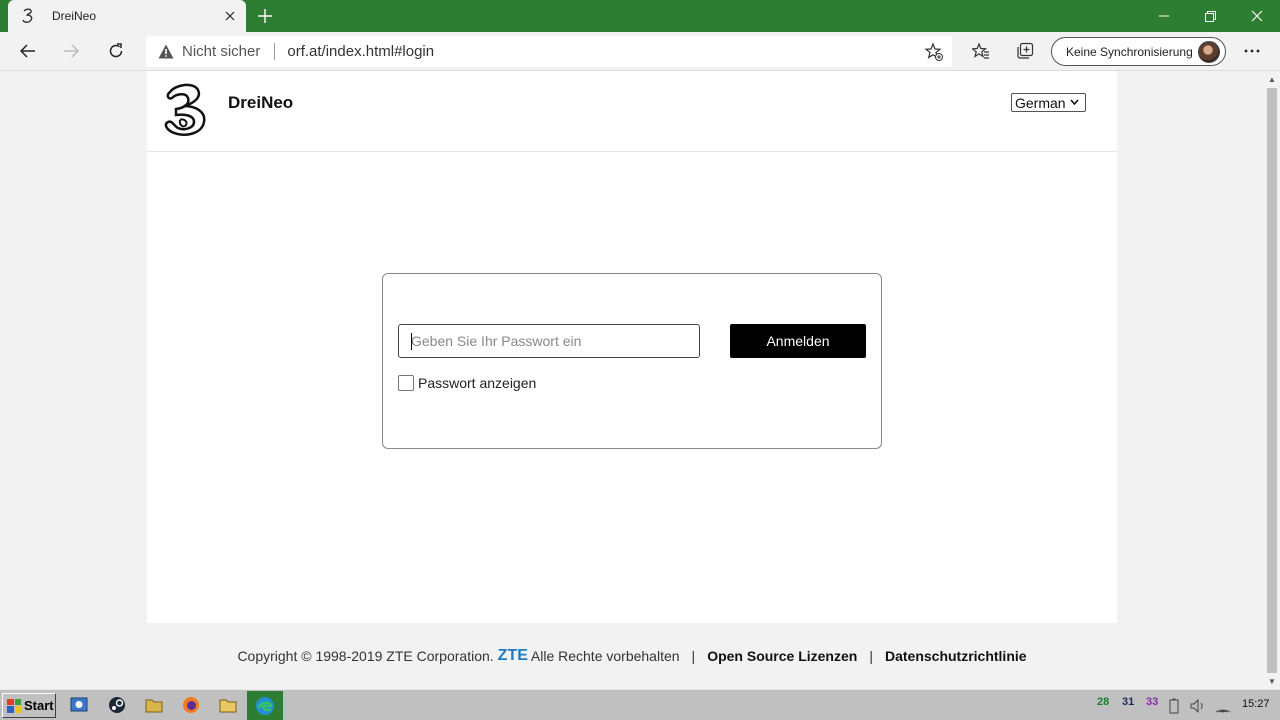 The width and height of the screenshot is (1280, 720). What do you see at coordinates (79, 705) in the screenshot?
I see `control-panel-icon` at bounding box center [79, 705].